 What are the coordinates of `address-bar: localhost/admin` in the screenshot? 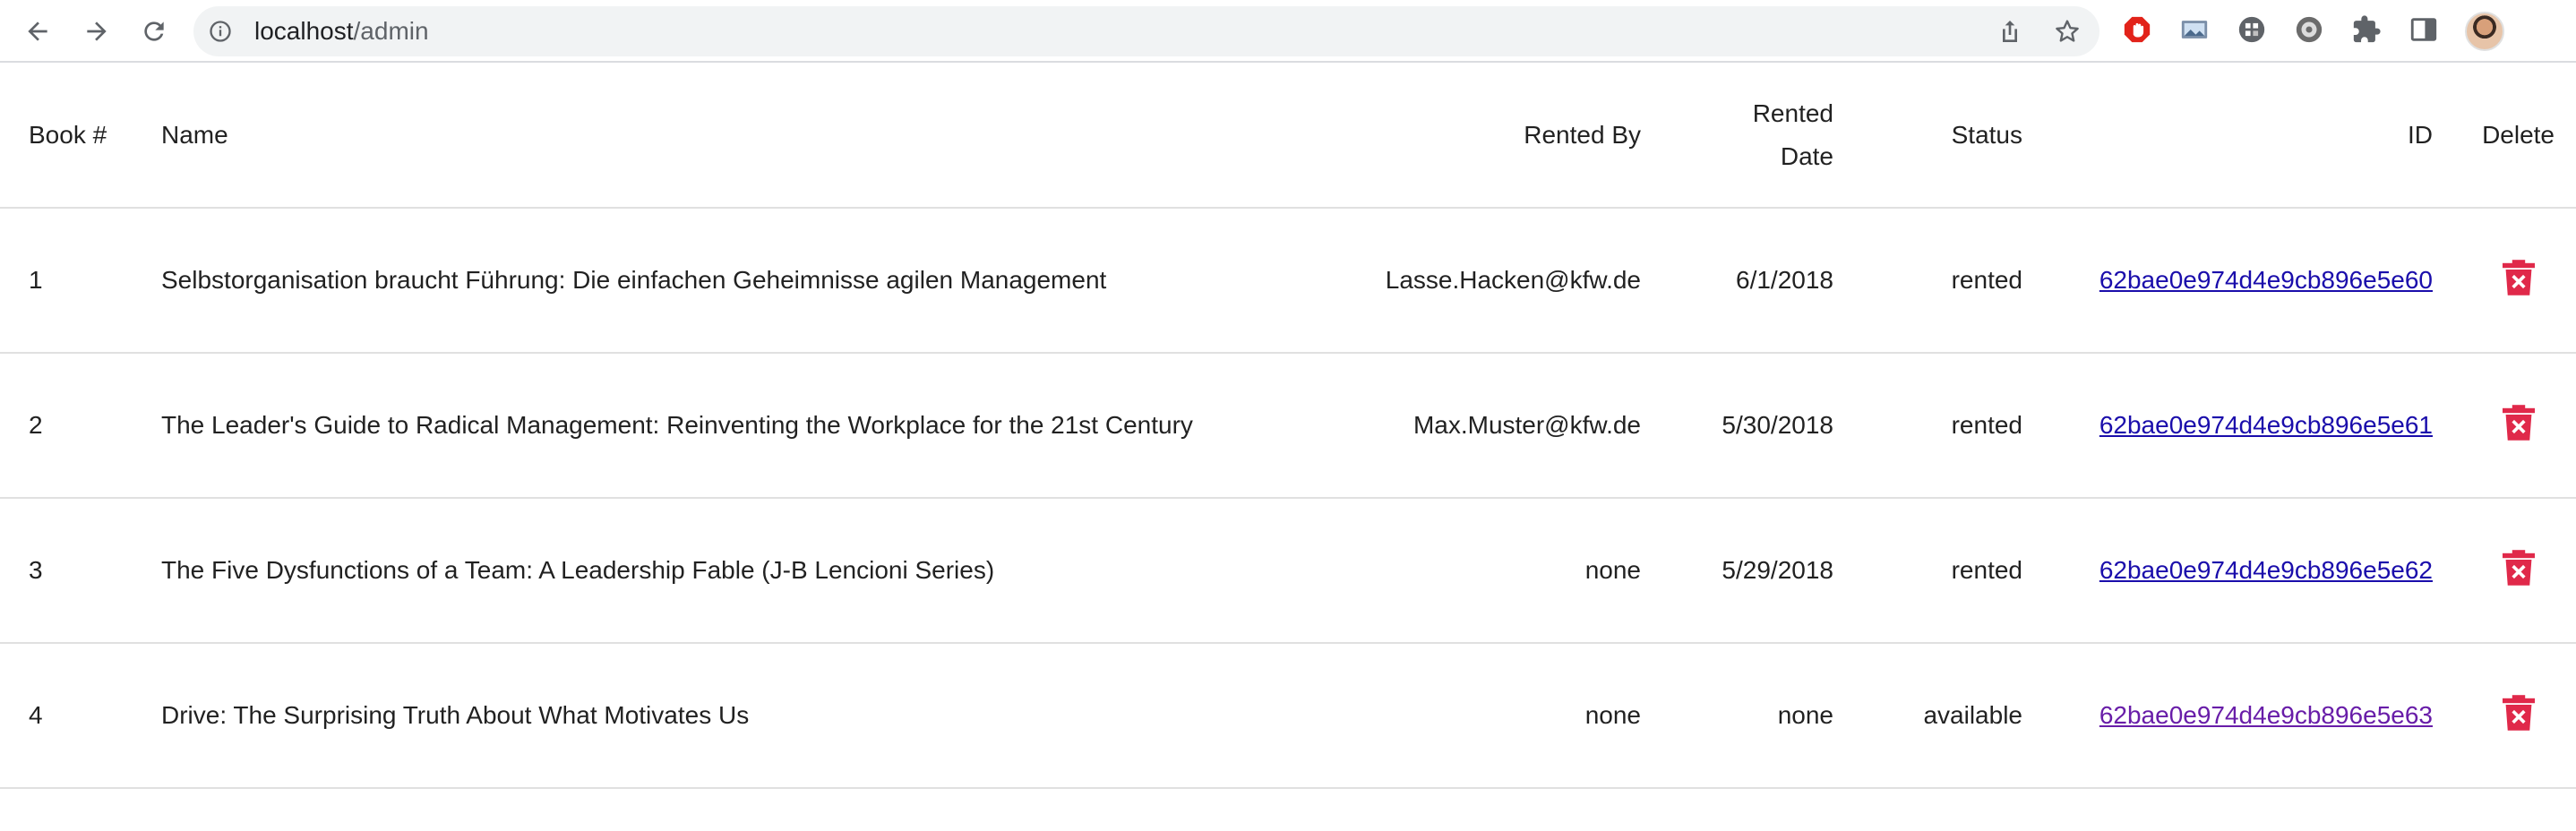 It's located at (1146, 31).